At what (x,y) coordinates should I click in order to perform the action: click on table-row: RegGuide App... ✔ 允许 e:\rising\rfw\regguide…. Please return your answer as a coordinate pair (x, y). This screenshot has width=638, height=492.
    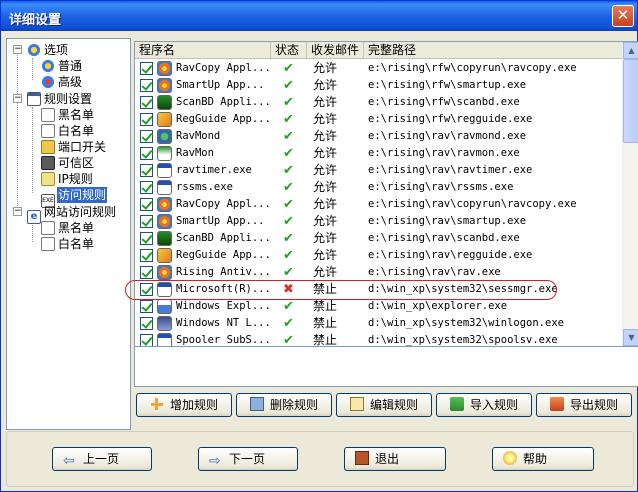
    Looking at the image, I should click on (379, 119).